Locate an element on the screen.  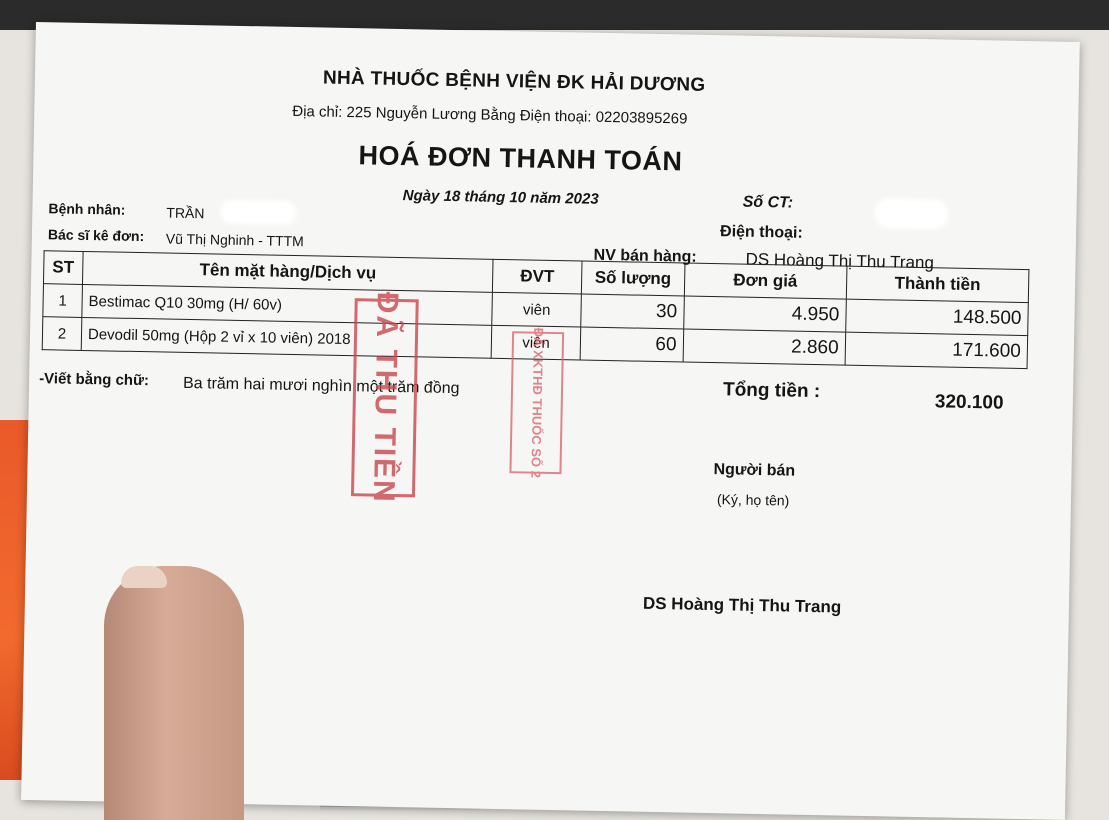
signature-role: Người bán is located at coordinates (754, 470).